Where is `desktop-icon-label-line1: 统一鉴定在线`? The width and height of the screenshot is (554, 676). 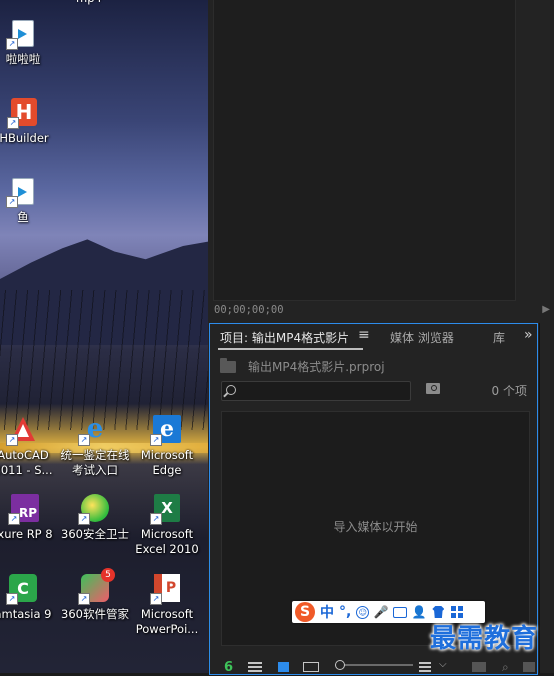
desktop-icon-label-line1: 统一鉴定在线 is located at coordinates (95, 455).